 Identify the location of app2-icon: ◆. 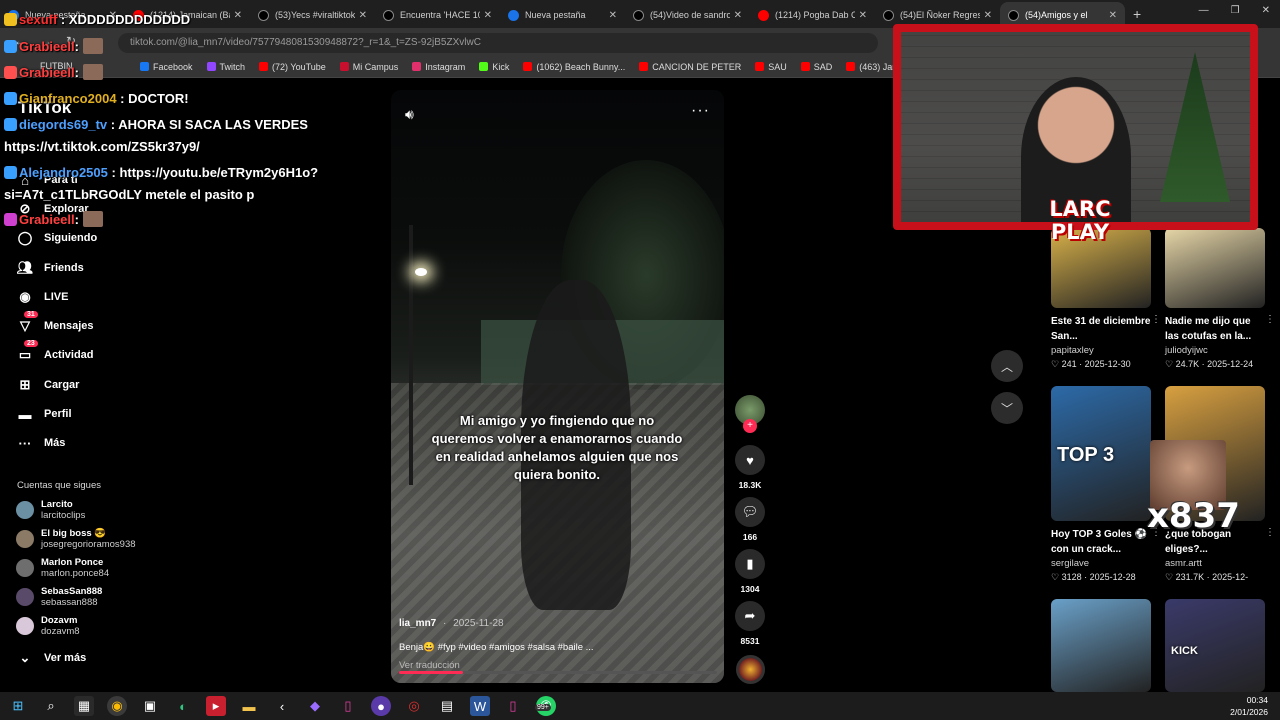
(315, 706).